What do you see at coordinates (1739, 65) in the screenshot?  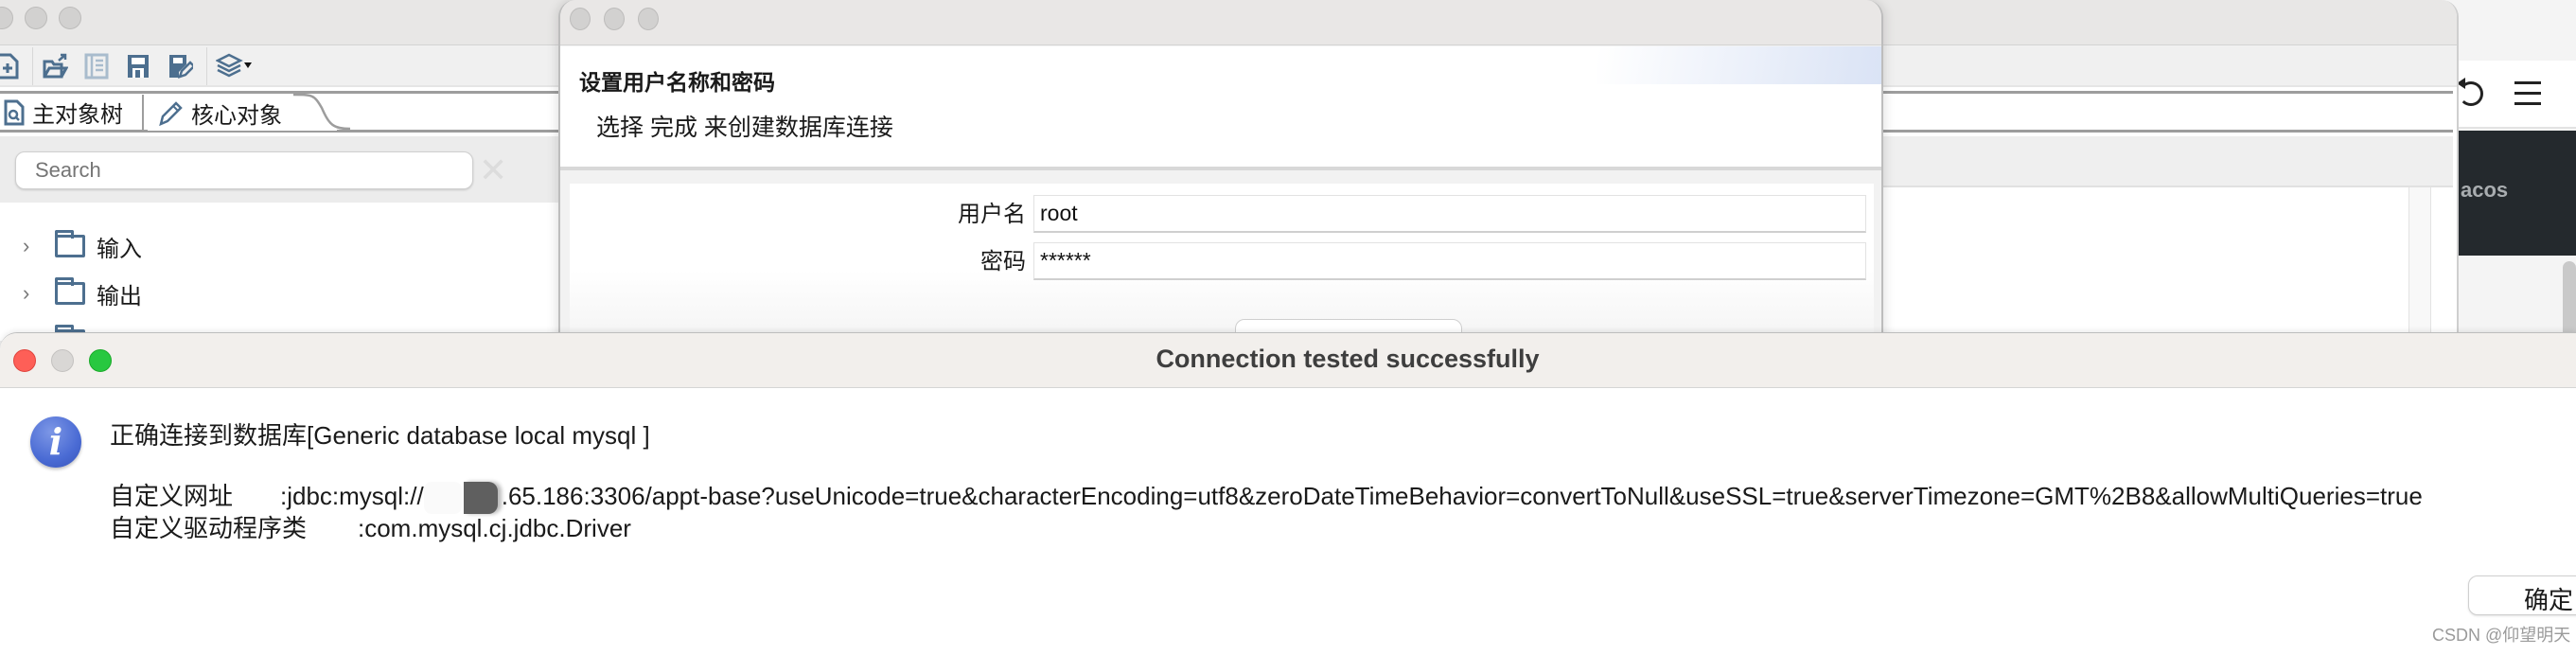 I see `wizard-header-decoration` at bounding box center [1739, 65].